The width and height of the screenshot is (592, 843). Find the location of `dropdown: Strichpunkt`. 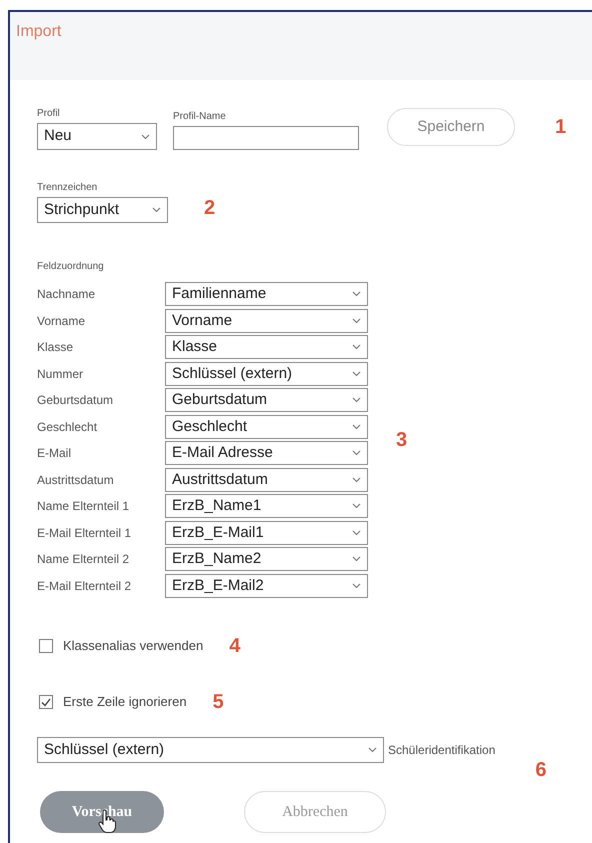

dropdown: Strichpunkt is located at coordinates (102, 210).